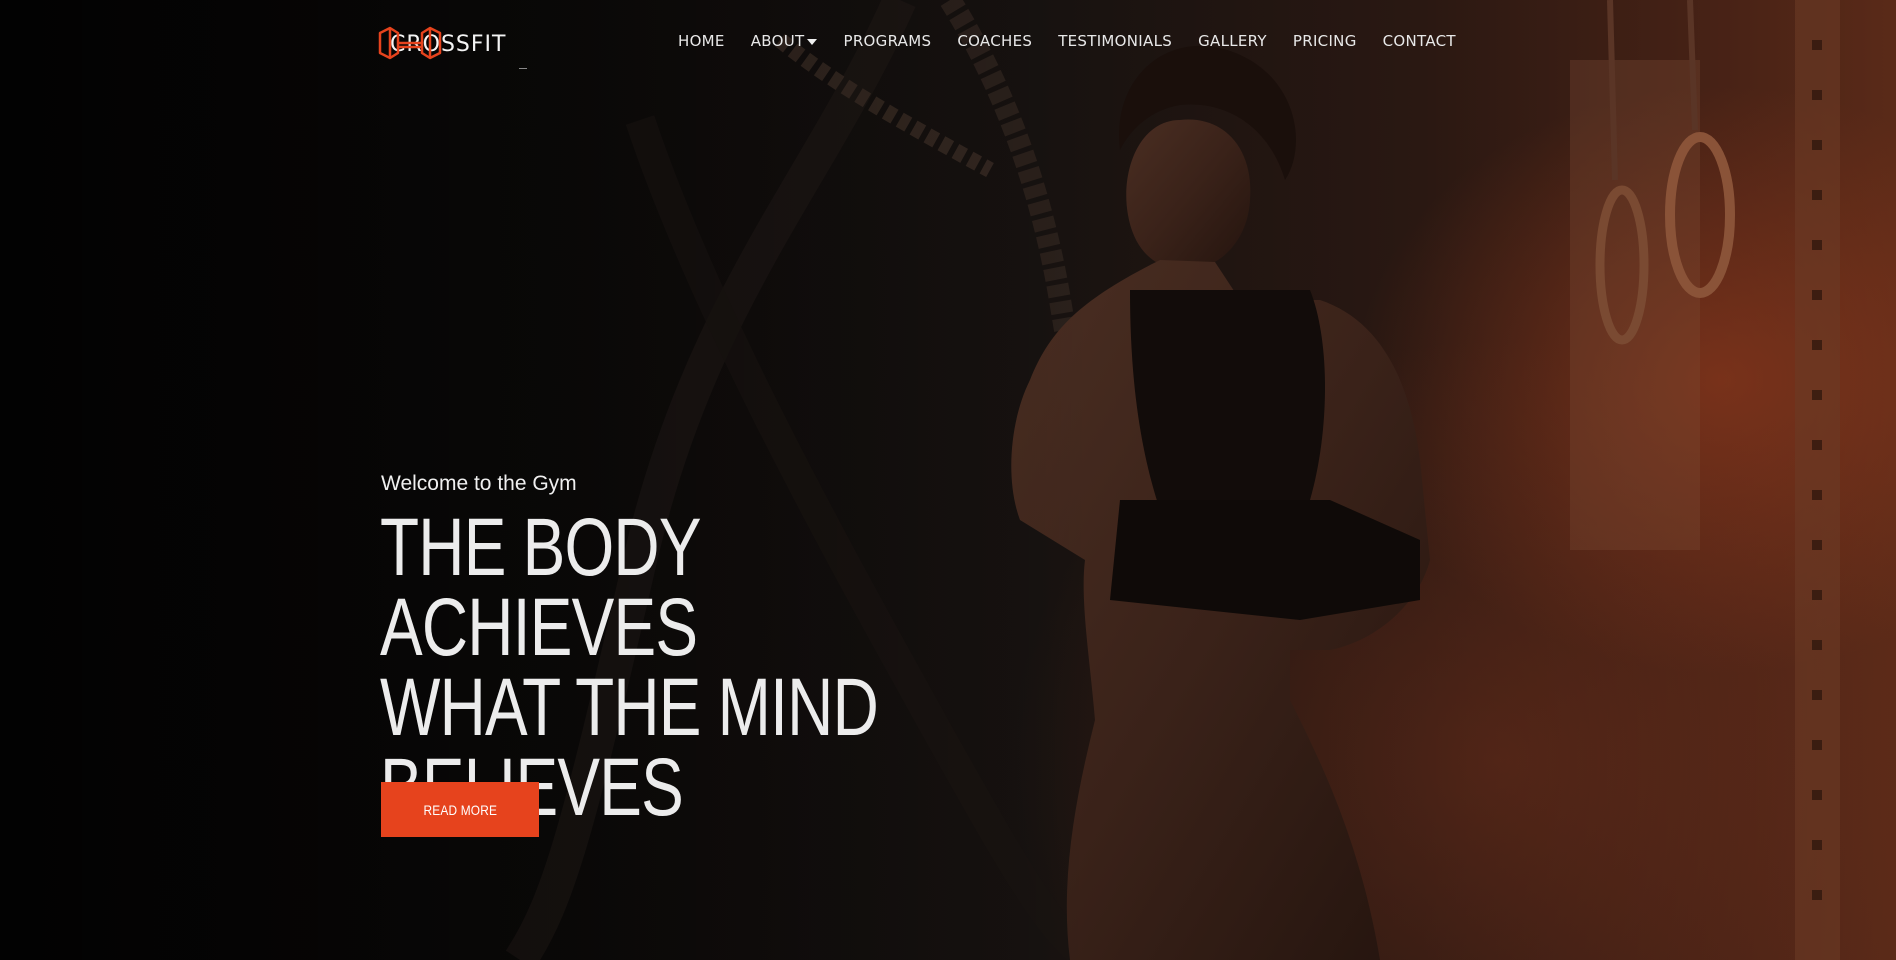 The image size is (1896, 960). I want to click on read-more-button: READ MORE, so click(460, 809).